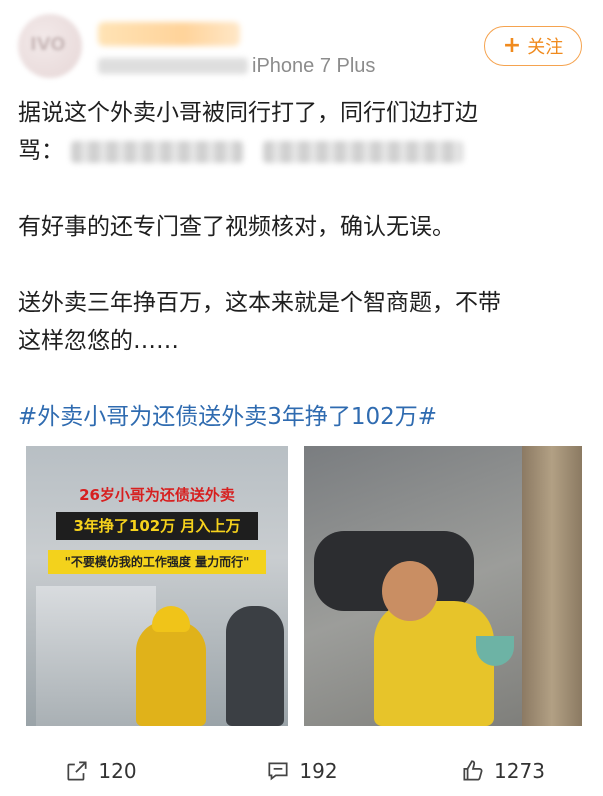 This screenshot has width=603, height=796. What do you see at coordinates (255, 666) in the screenshot?
I see `person-figure` at bounding box center [255, 666].